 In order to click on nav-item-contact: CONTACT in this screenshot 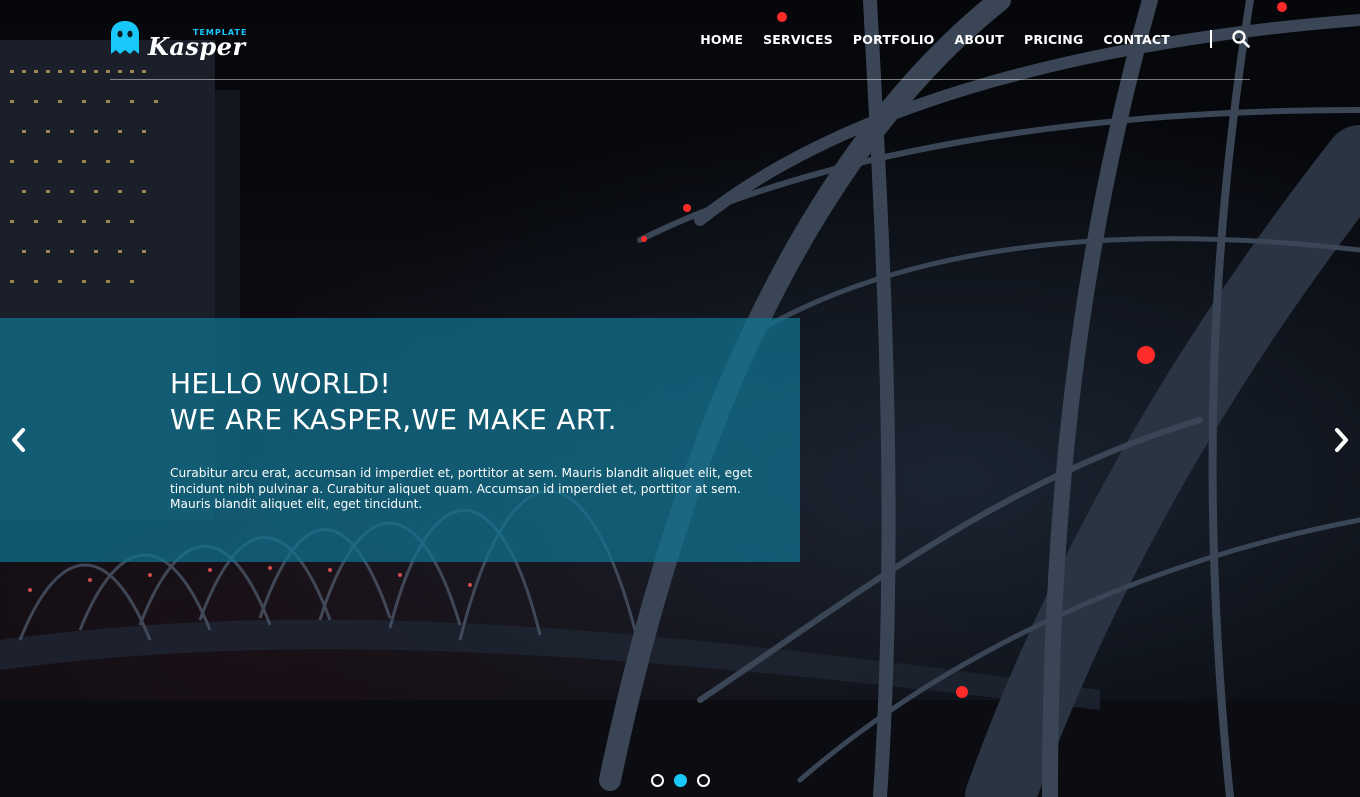, I will do `click(1136, 39)`.